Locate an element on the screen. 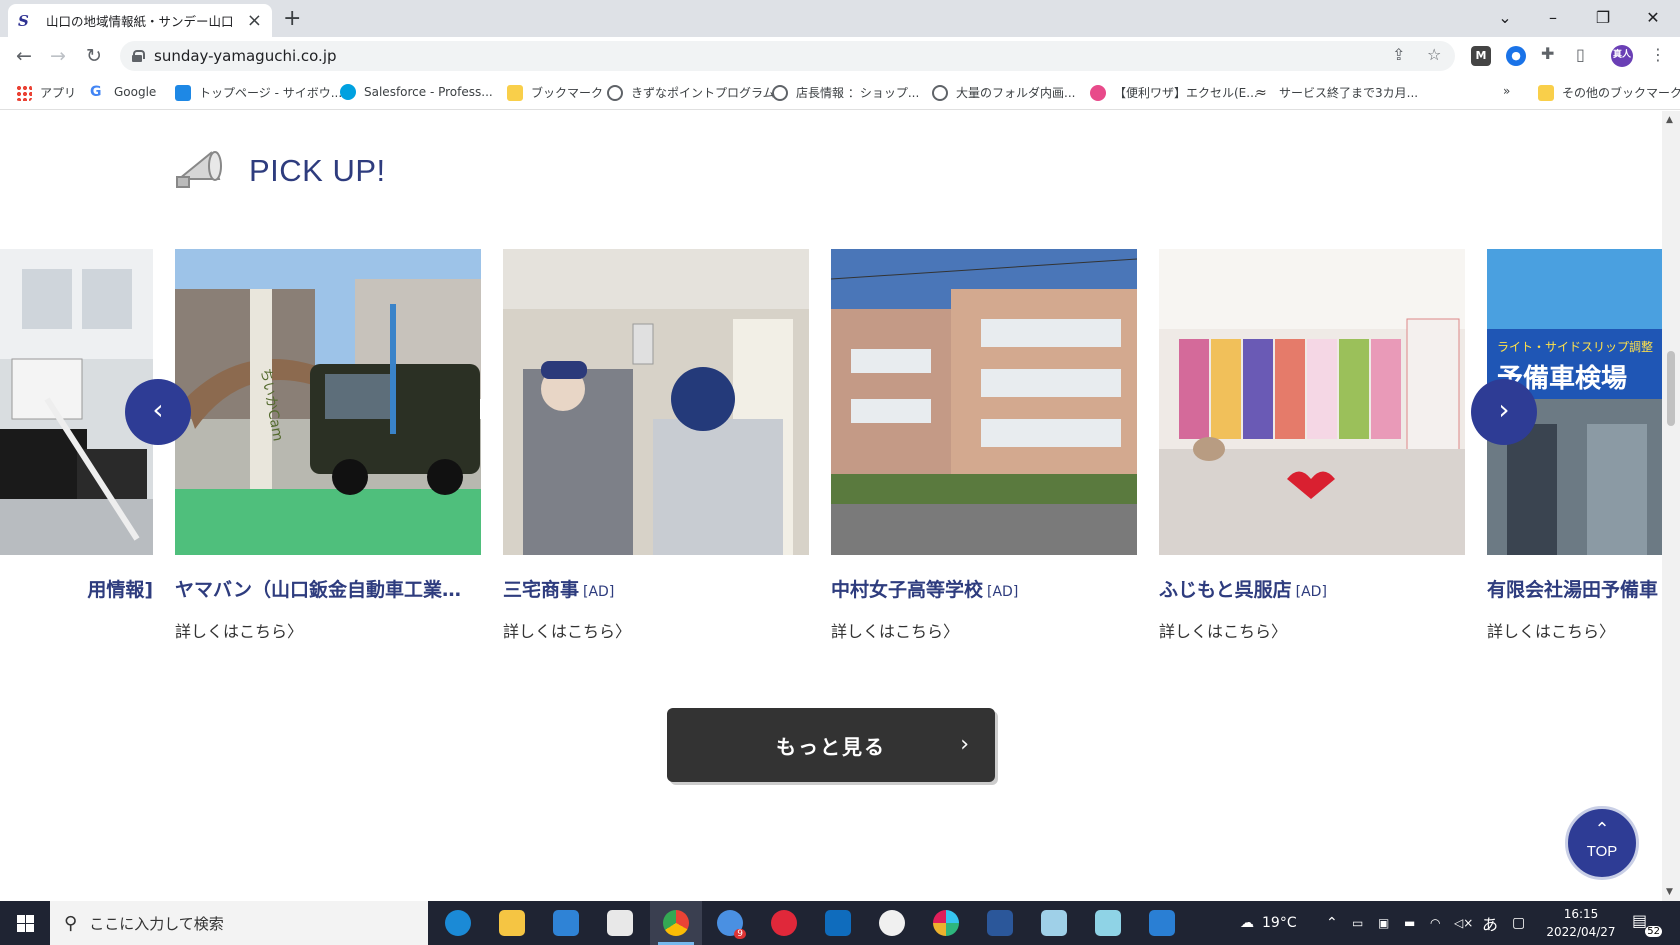  bookmark-star-icon: ☆ is located at coordinates (1434, 54).